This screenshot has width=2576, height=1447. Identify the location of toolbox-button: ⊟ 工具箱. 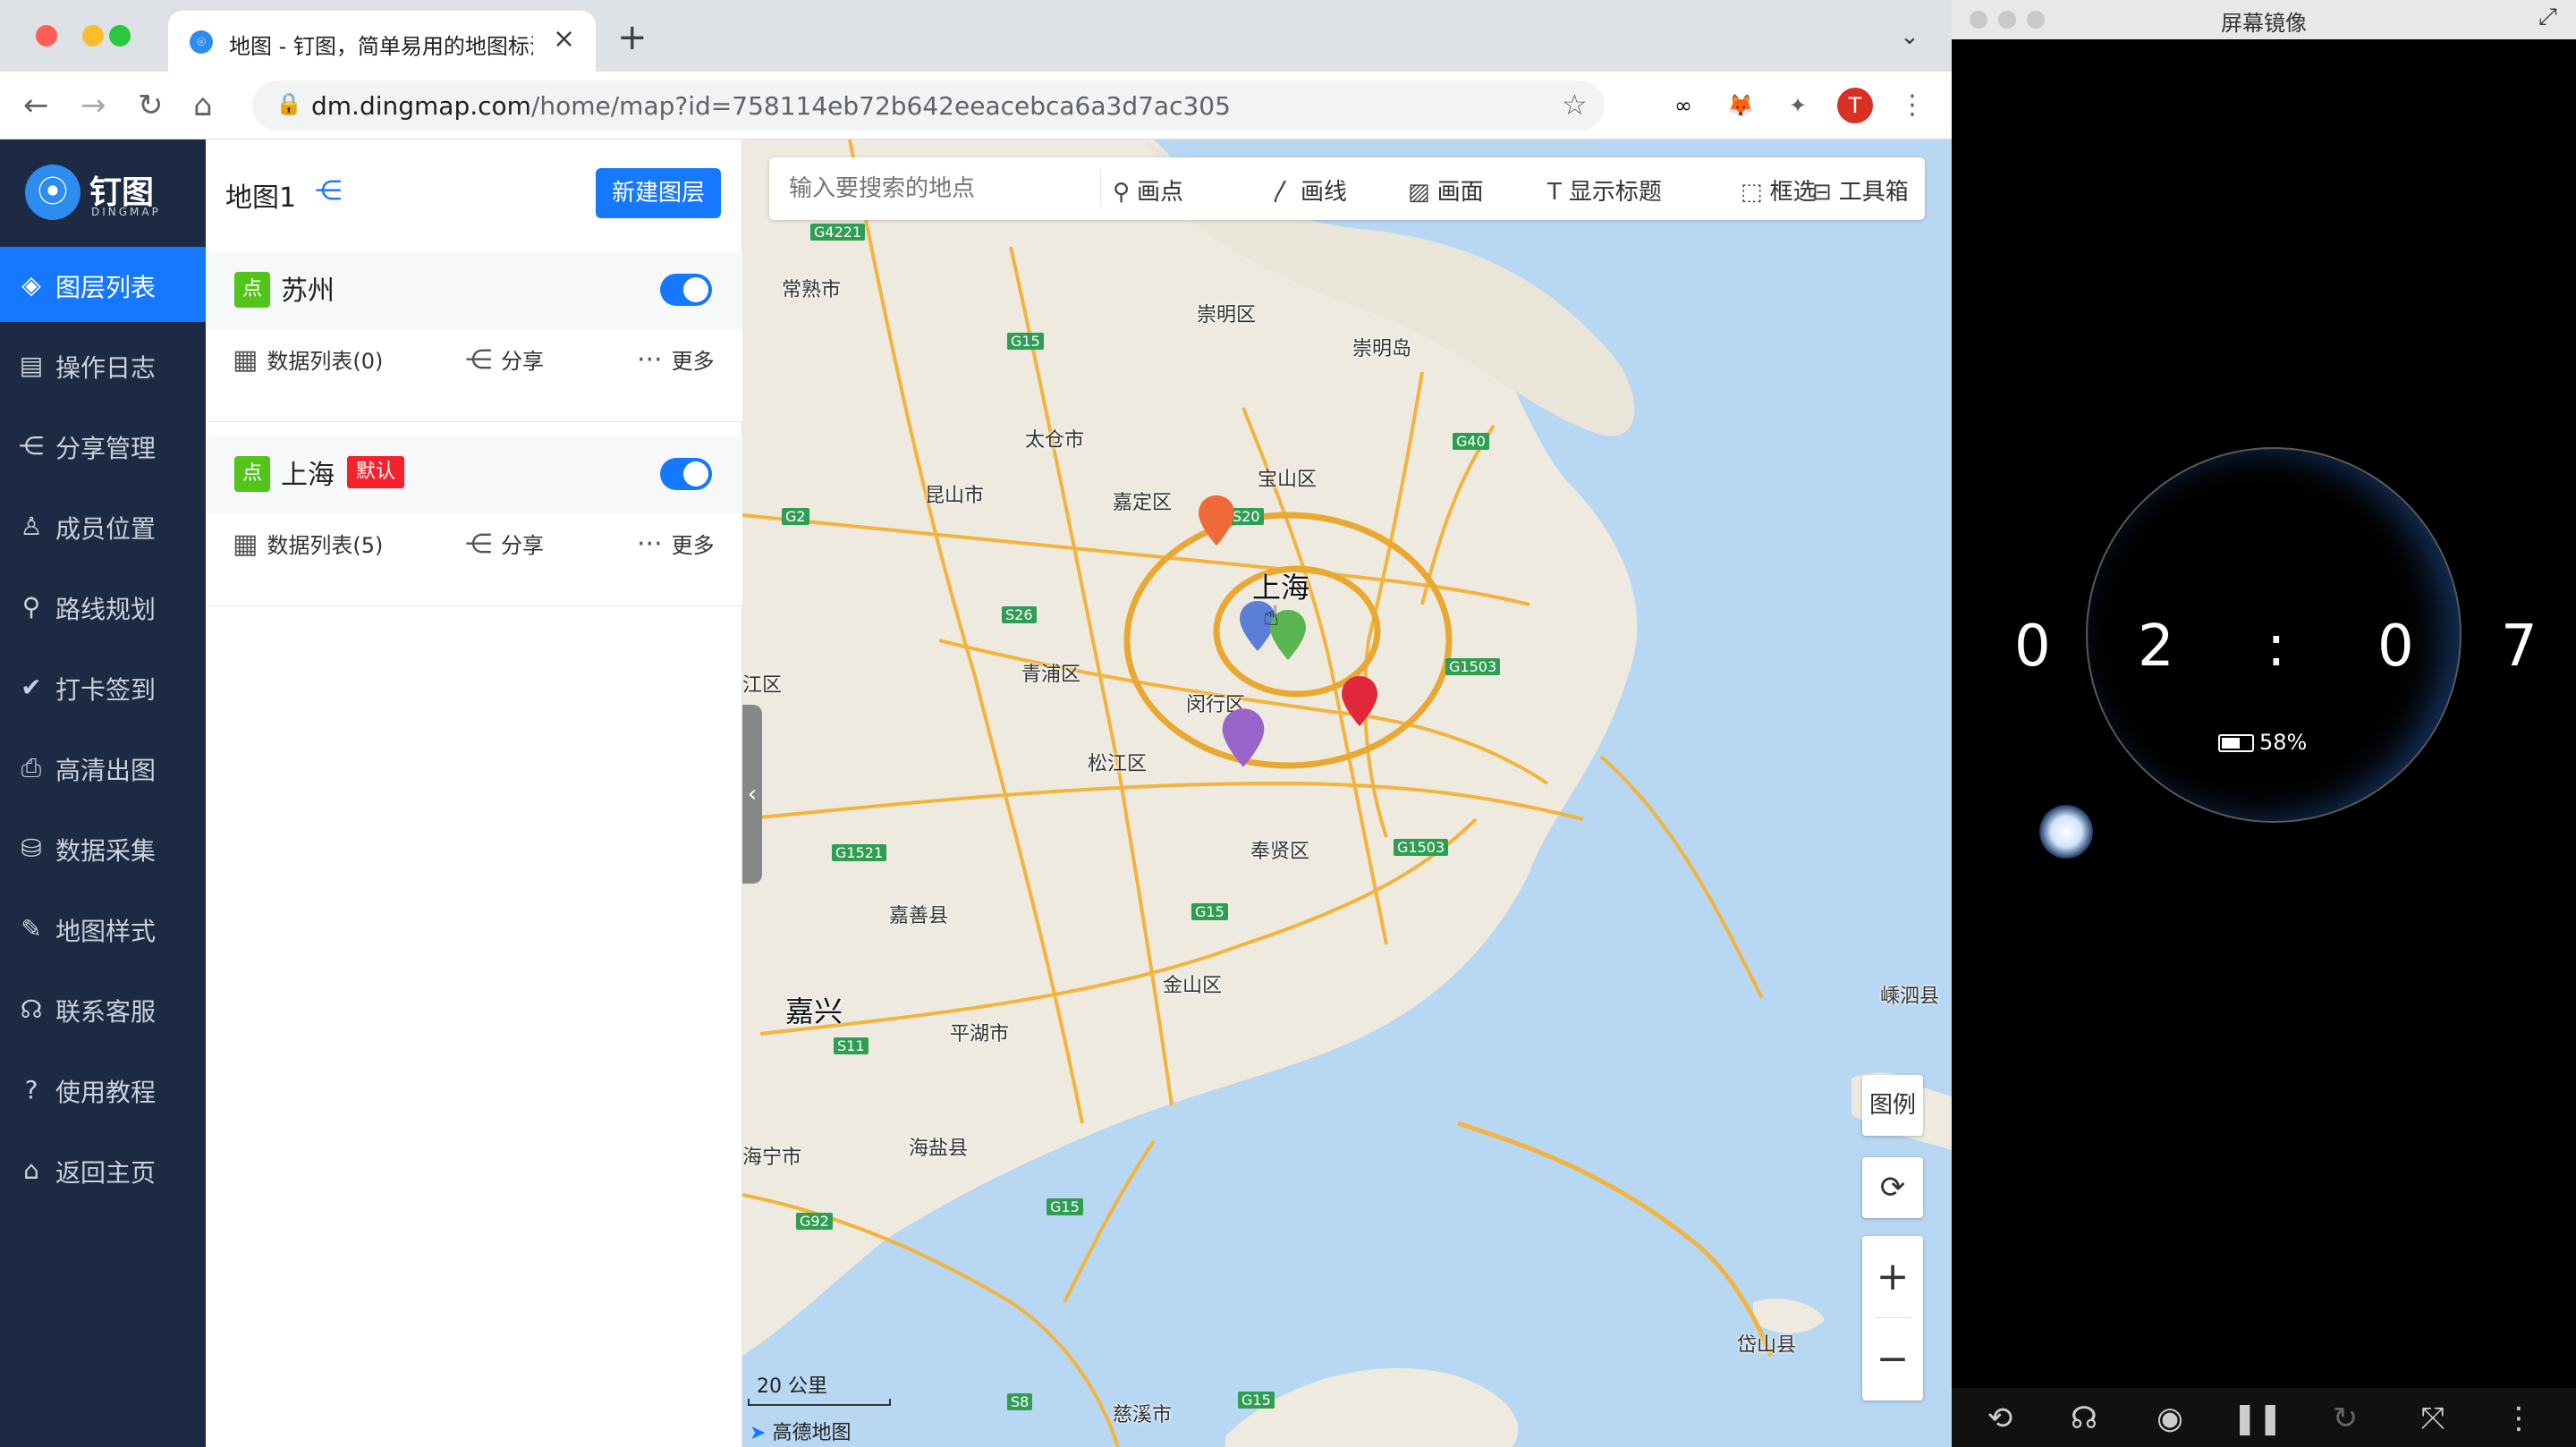
(1860, 190).